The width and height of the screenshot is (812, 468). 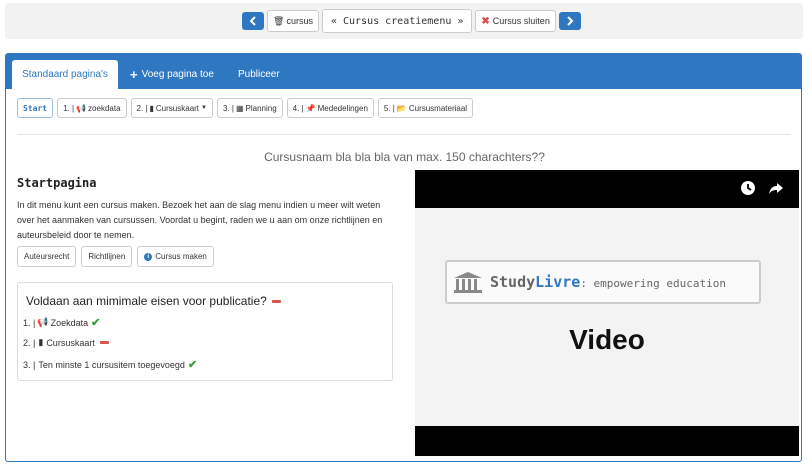 I want to click on delete-course-button: 🗑 cursus, so click(x=293, y=21).